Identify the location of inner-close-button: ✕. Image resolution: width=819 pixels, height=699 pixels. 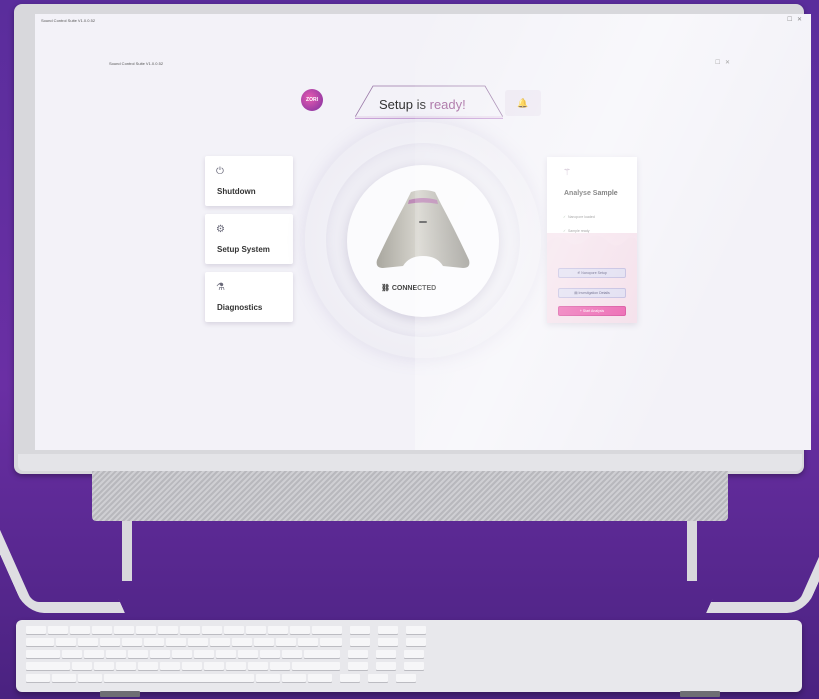
(727, 62).